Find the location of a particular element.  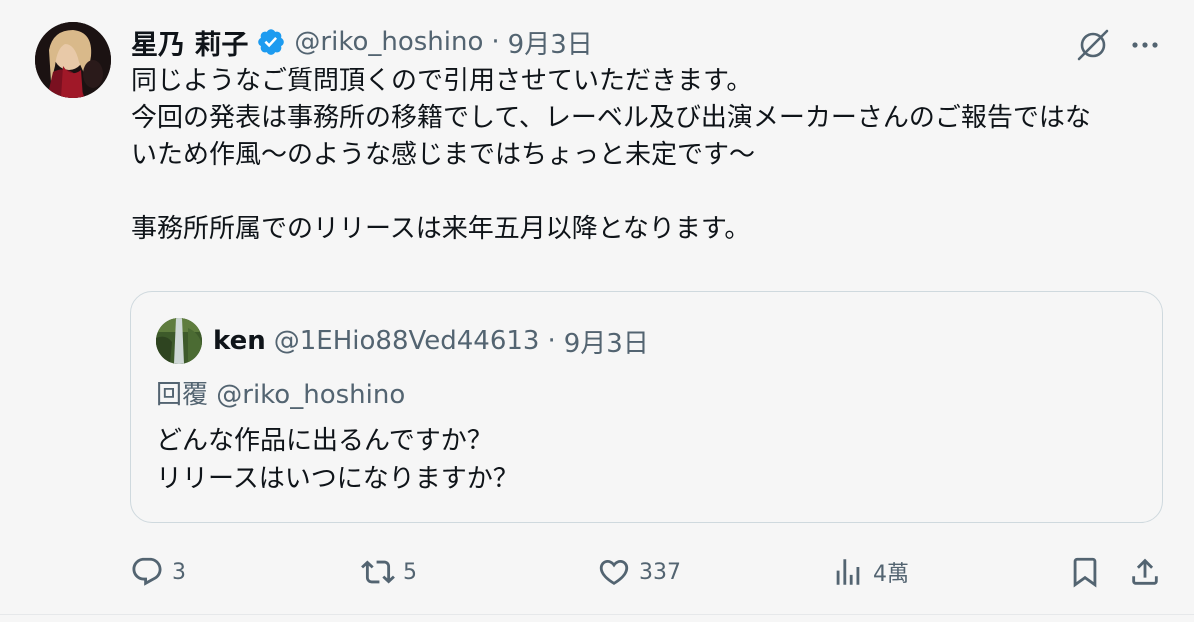

heart-icon is located at coordinates (614, 572).